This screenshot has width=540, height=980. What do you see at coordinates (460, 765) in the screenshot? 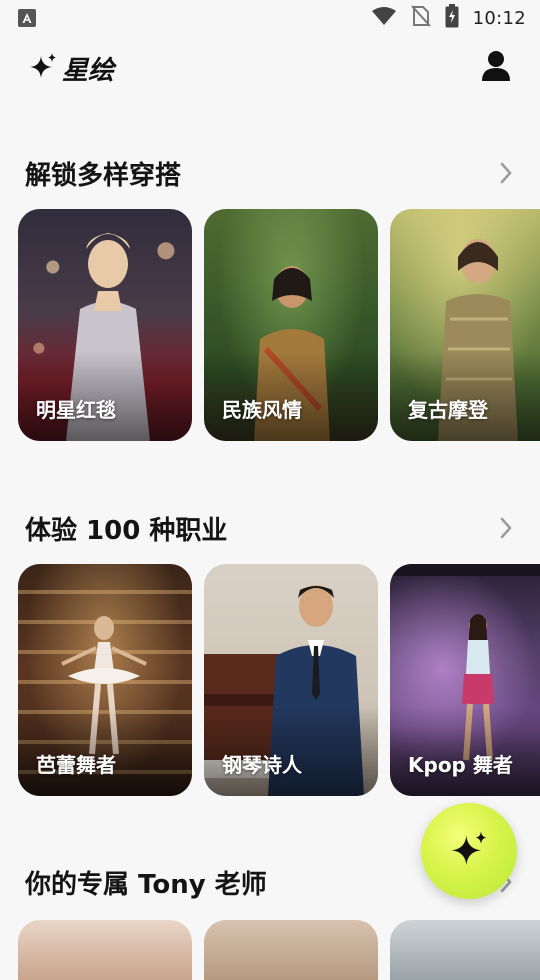
I see `card-label: Kpop 舞者` at bounding box center [460, 765].